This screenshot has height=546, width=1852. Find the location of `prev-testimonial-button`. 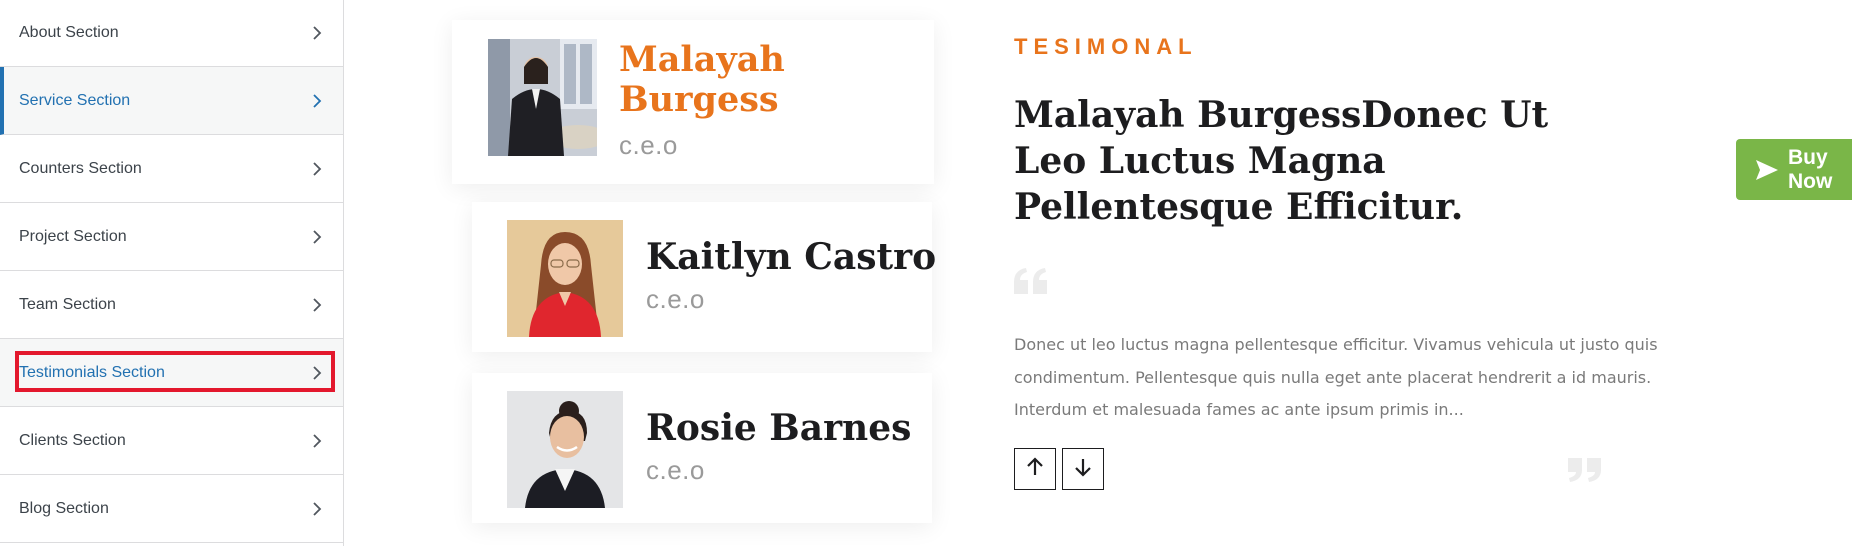

prev-testimonial-button is located at coordinates (1035, 469).